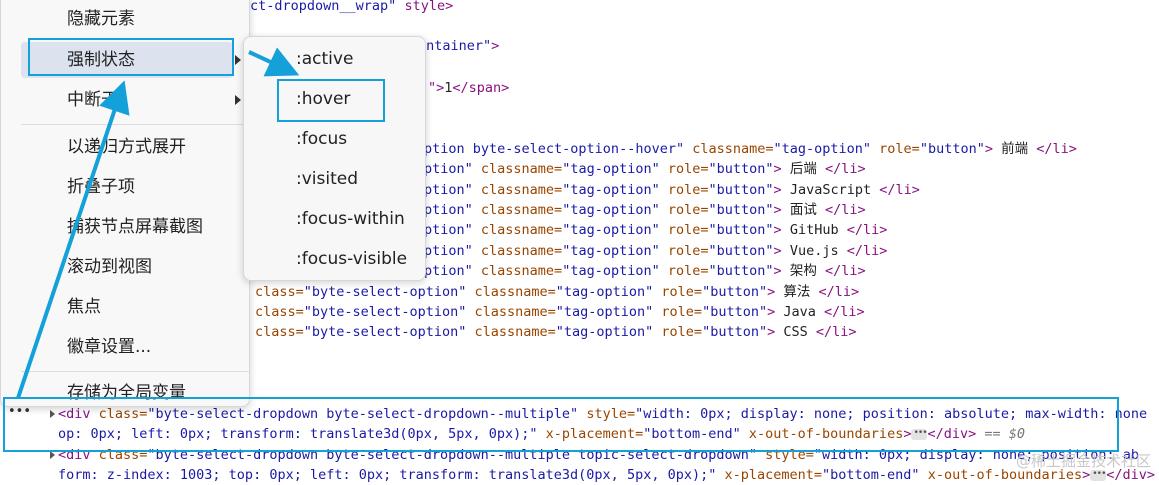 This screenshot has height=485, width=1159. What do you see at coordinates (323, 7) in the screenshot?
I see `code-token: ct-dropdown__wrap"` at bounding box center [323, 7].